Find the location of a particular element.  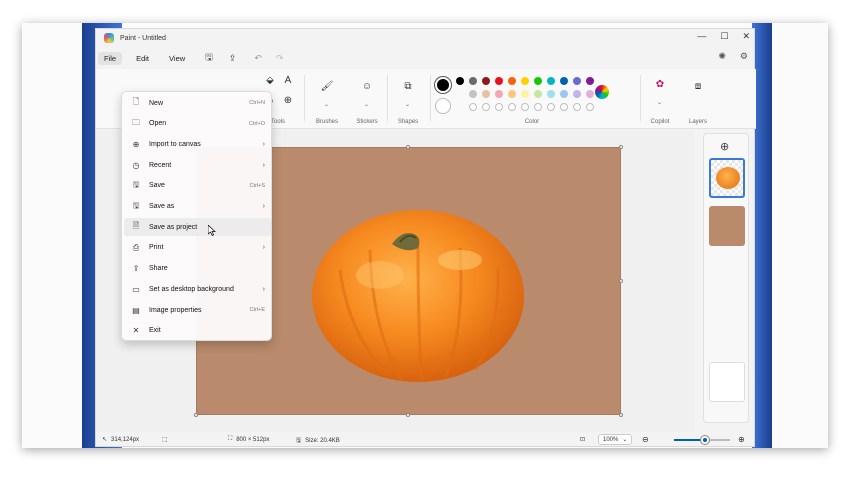

zoom-in-icon: ⊕ is located at coordinates (741, 439).